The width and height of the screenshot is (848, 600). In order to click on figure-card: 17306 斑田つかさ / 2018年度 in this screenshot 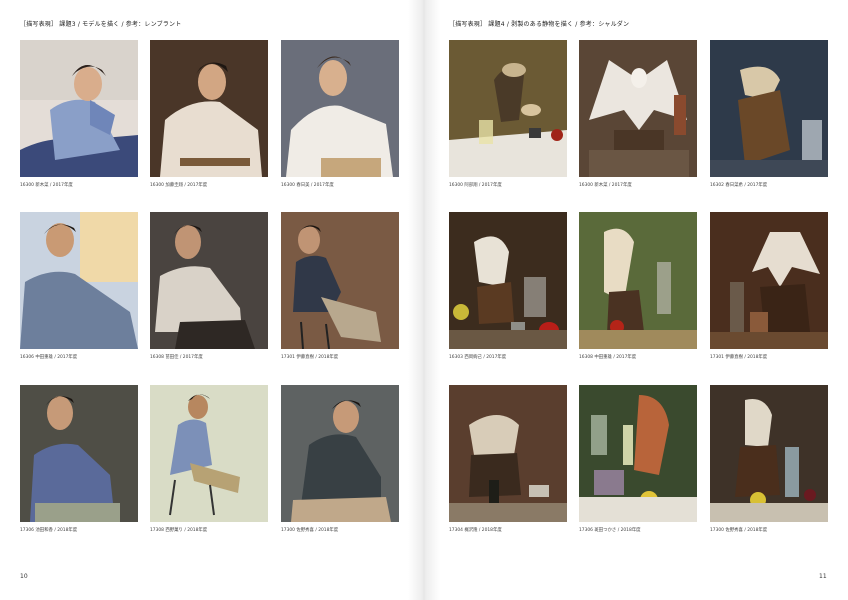, I will do `click(638, 459)`.